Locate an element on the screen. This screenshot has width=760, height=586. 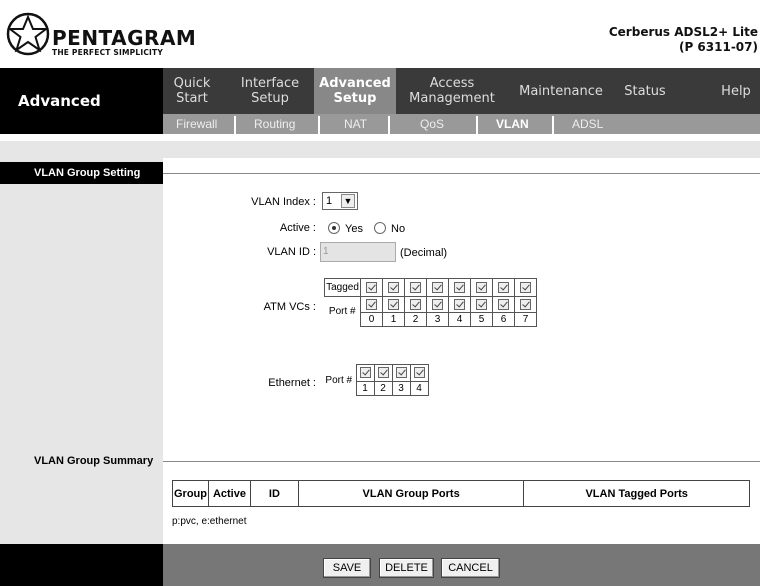
tagged-label: Tagged is located at coordinates (342, 287).